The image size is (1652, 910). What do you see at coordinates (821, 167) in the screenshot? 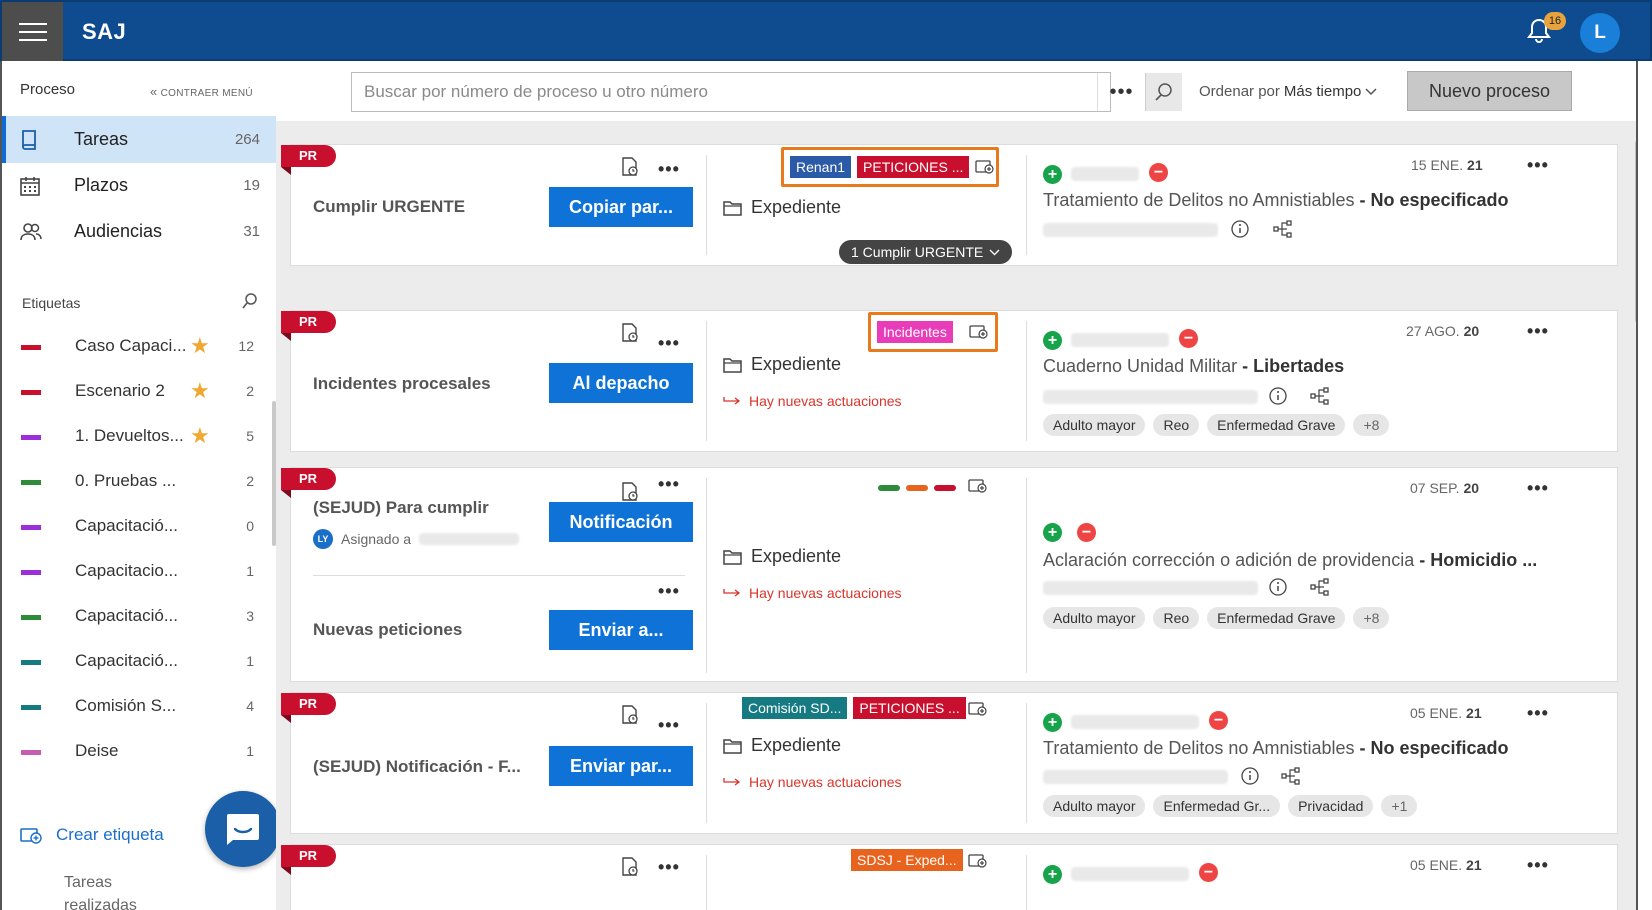
I see `label-pill: Renan1` at bounding box center [821, 167].